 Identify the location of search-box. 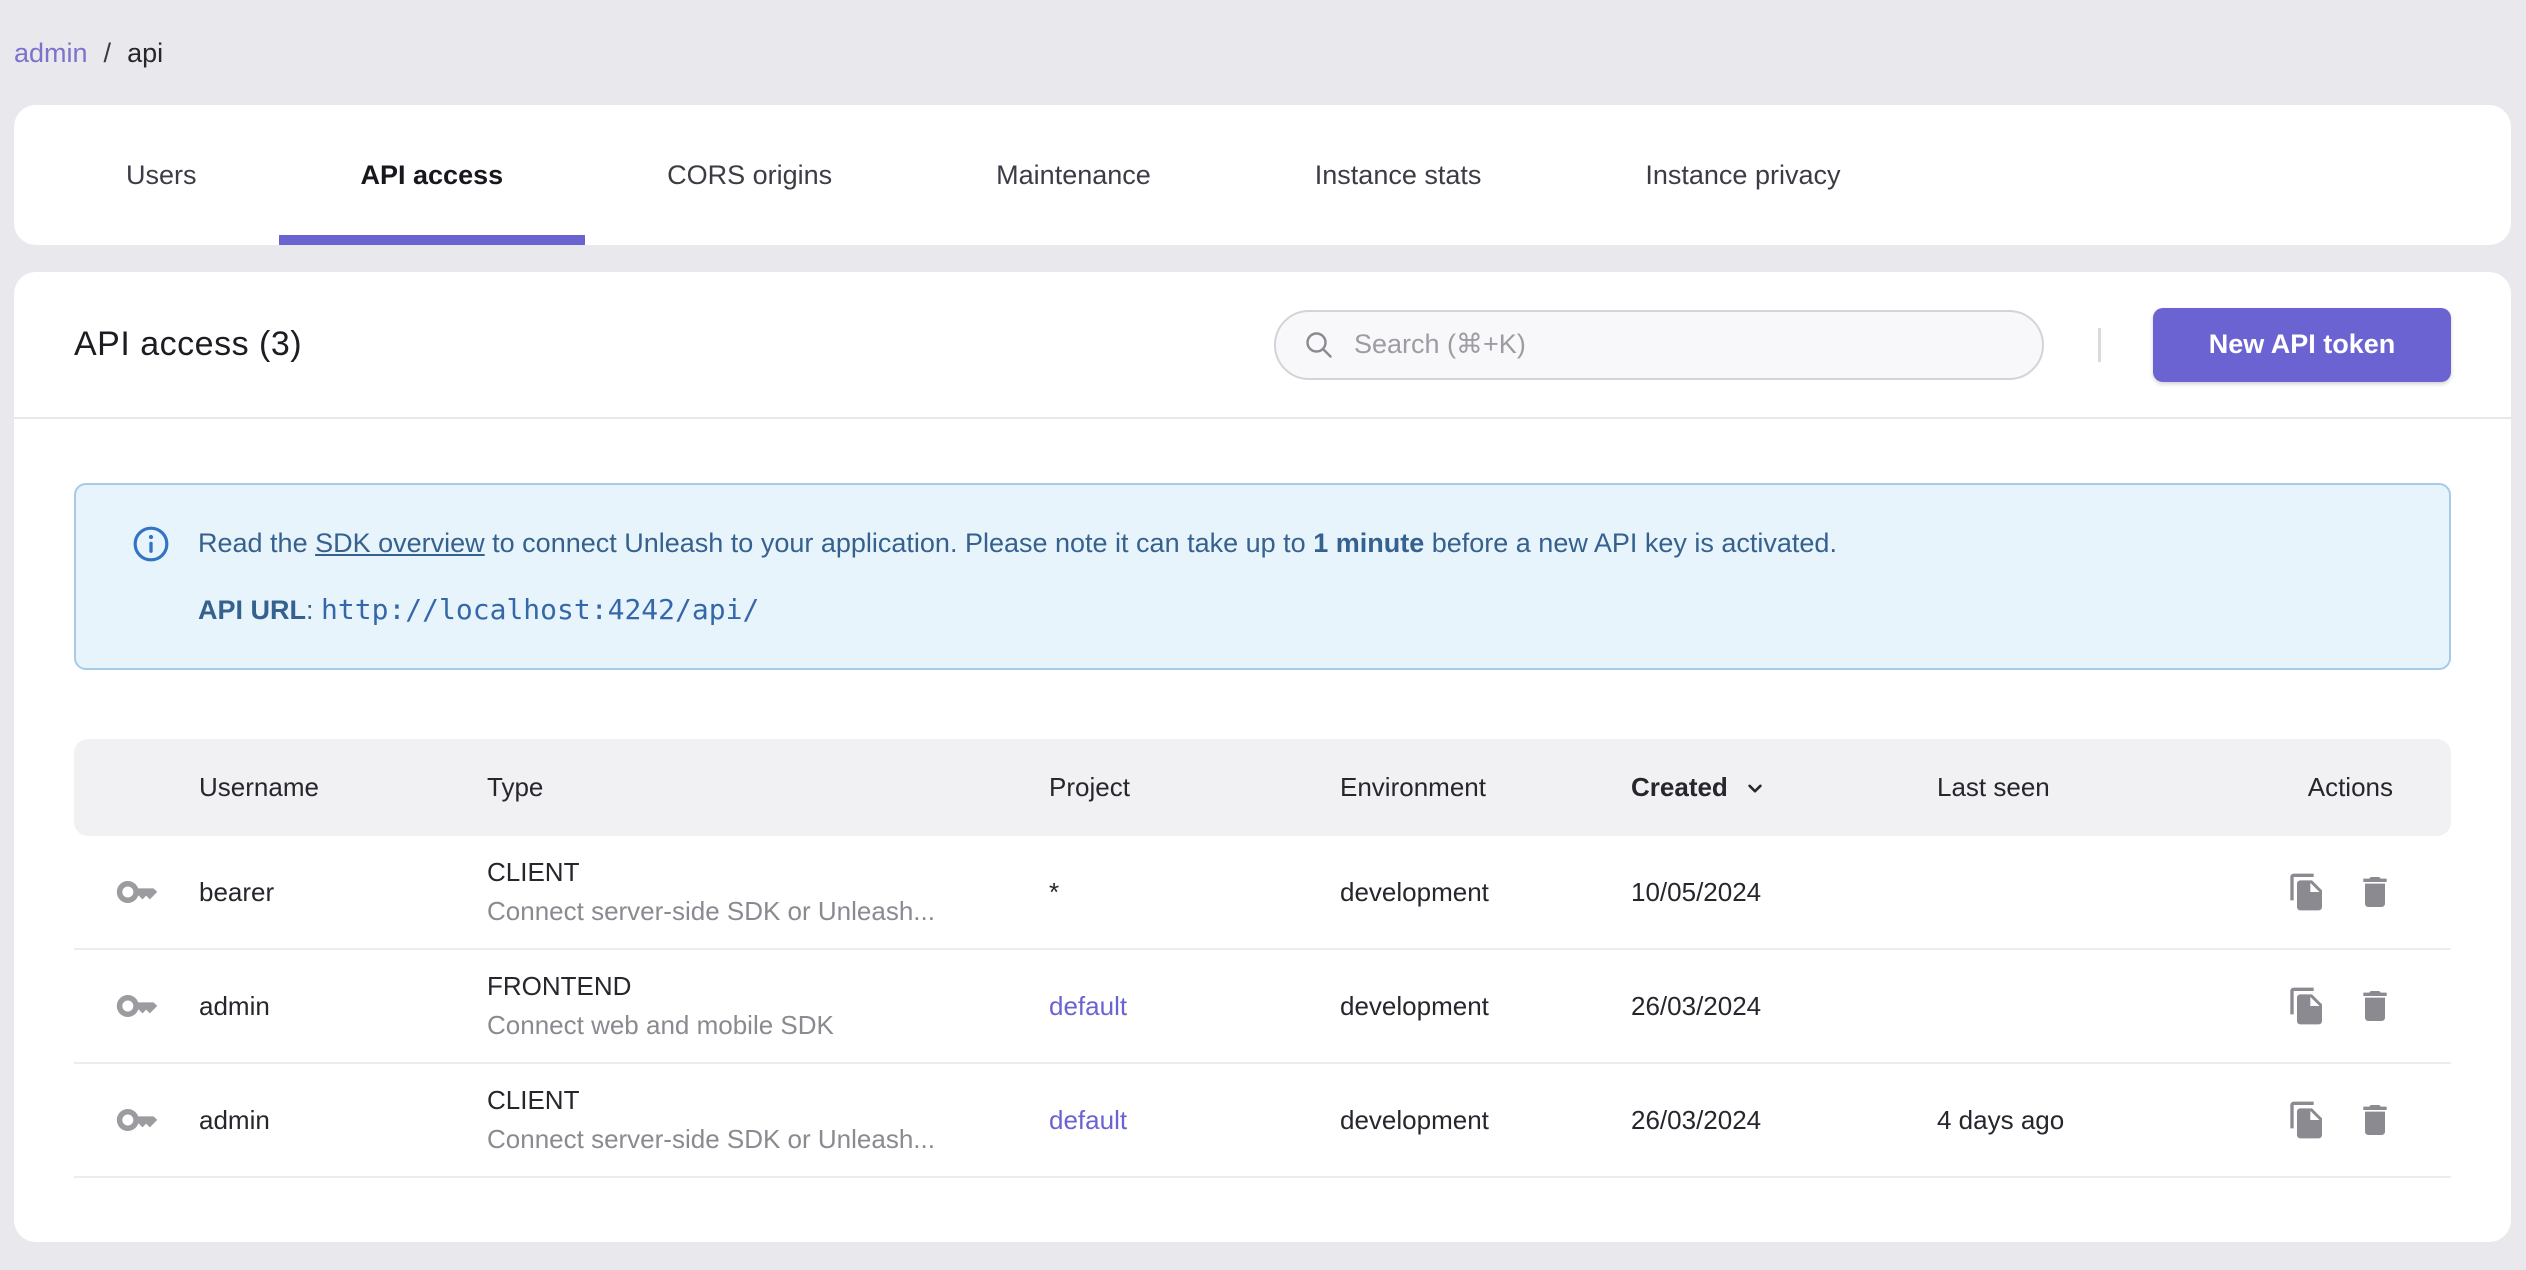
(1659, 344).